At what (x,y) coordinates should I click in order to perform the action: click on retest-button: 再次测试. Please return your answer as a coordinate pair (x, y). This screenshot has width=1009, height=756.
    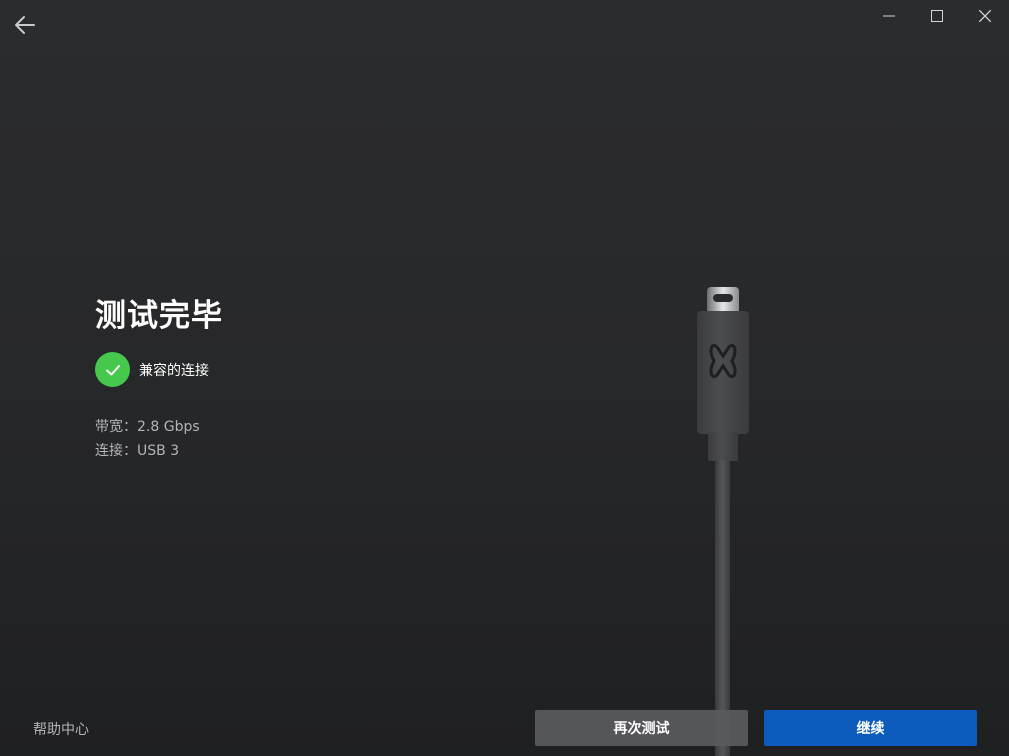
    Looking at the image, I should click on (641, 728).